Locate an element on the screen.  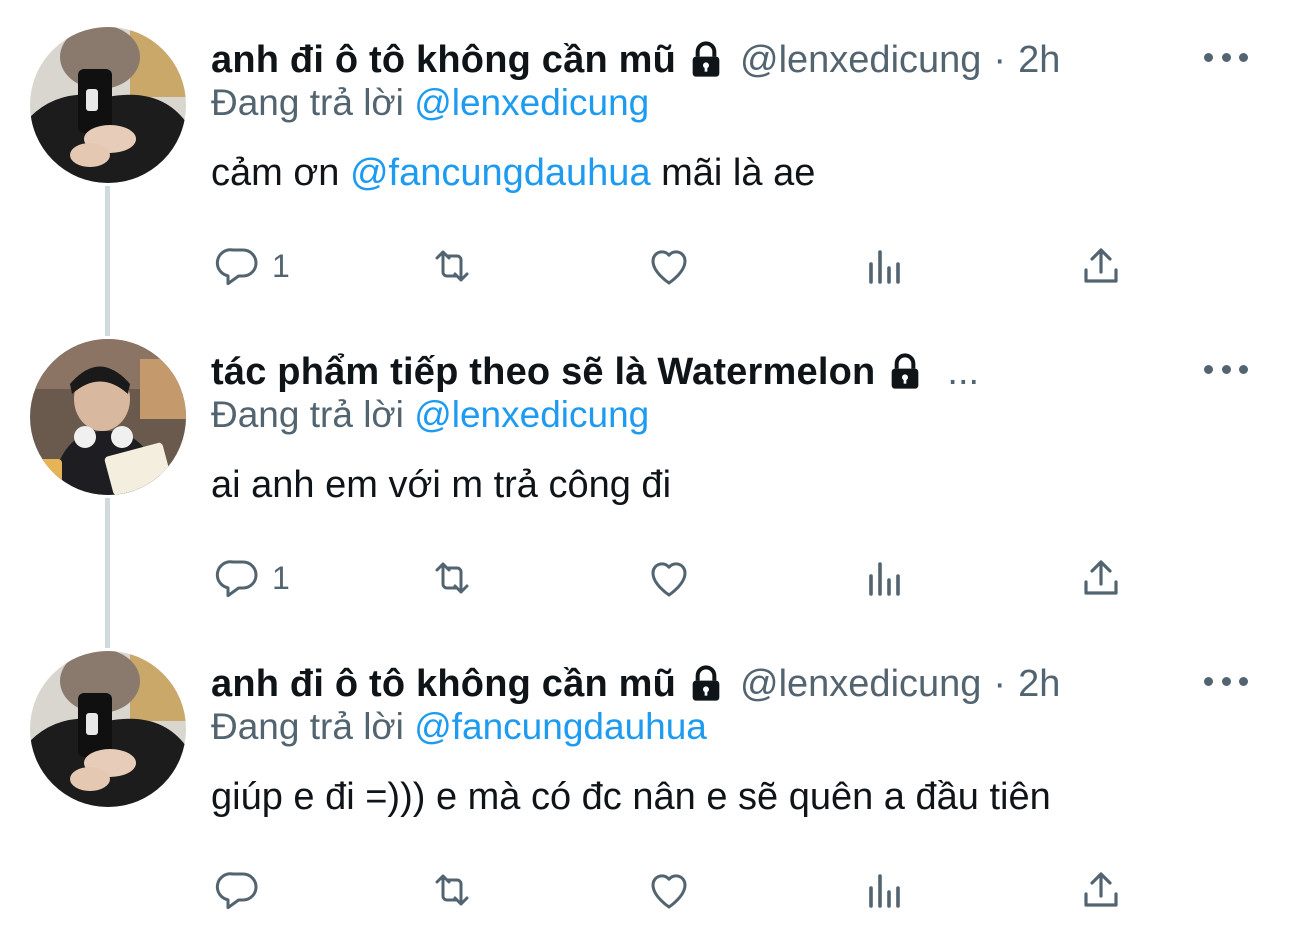
tweet-mention: @fancungdauhua is located at coordinates (500, 173).